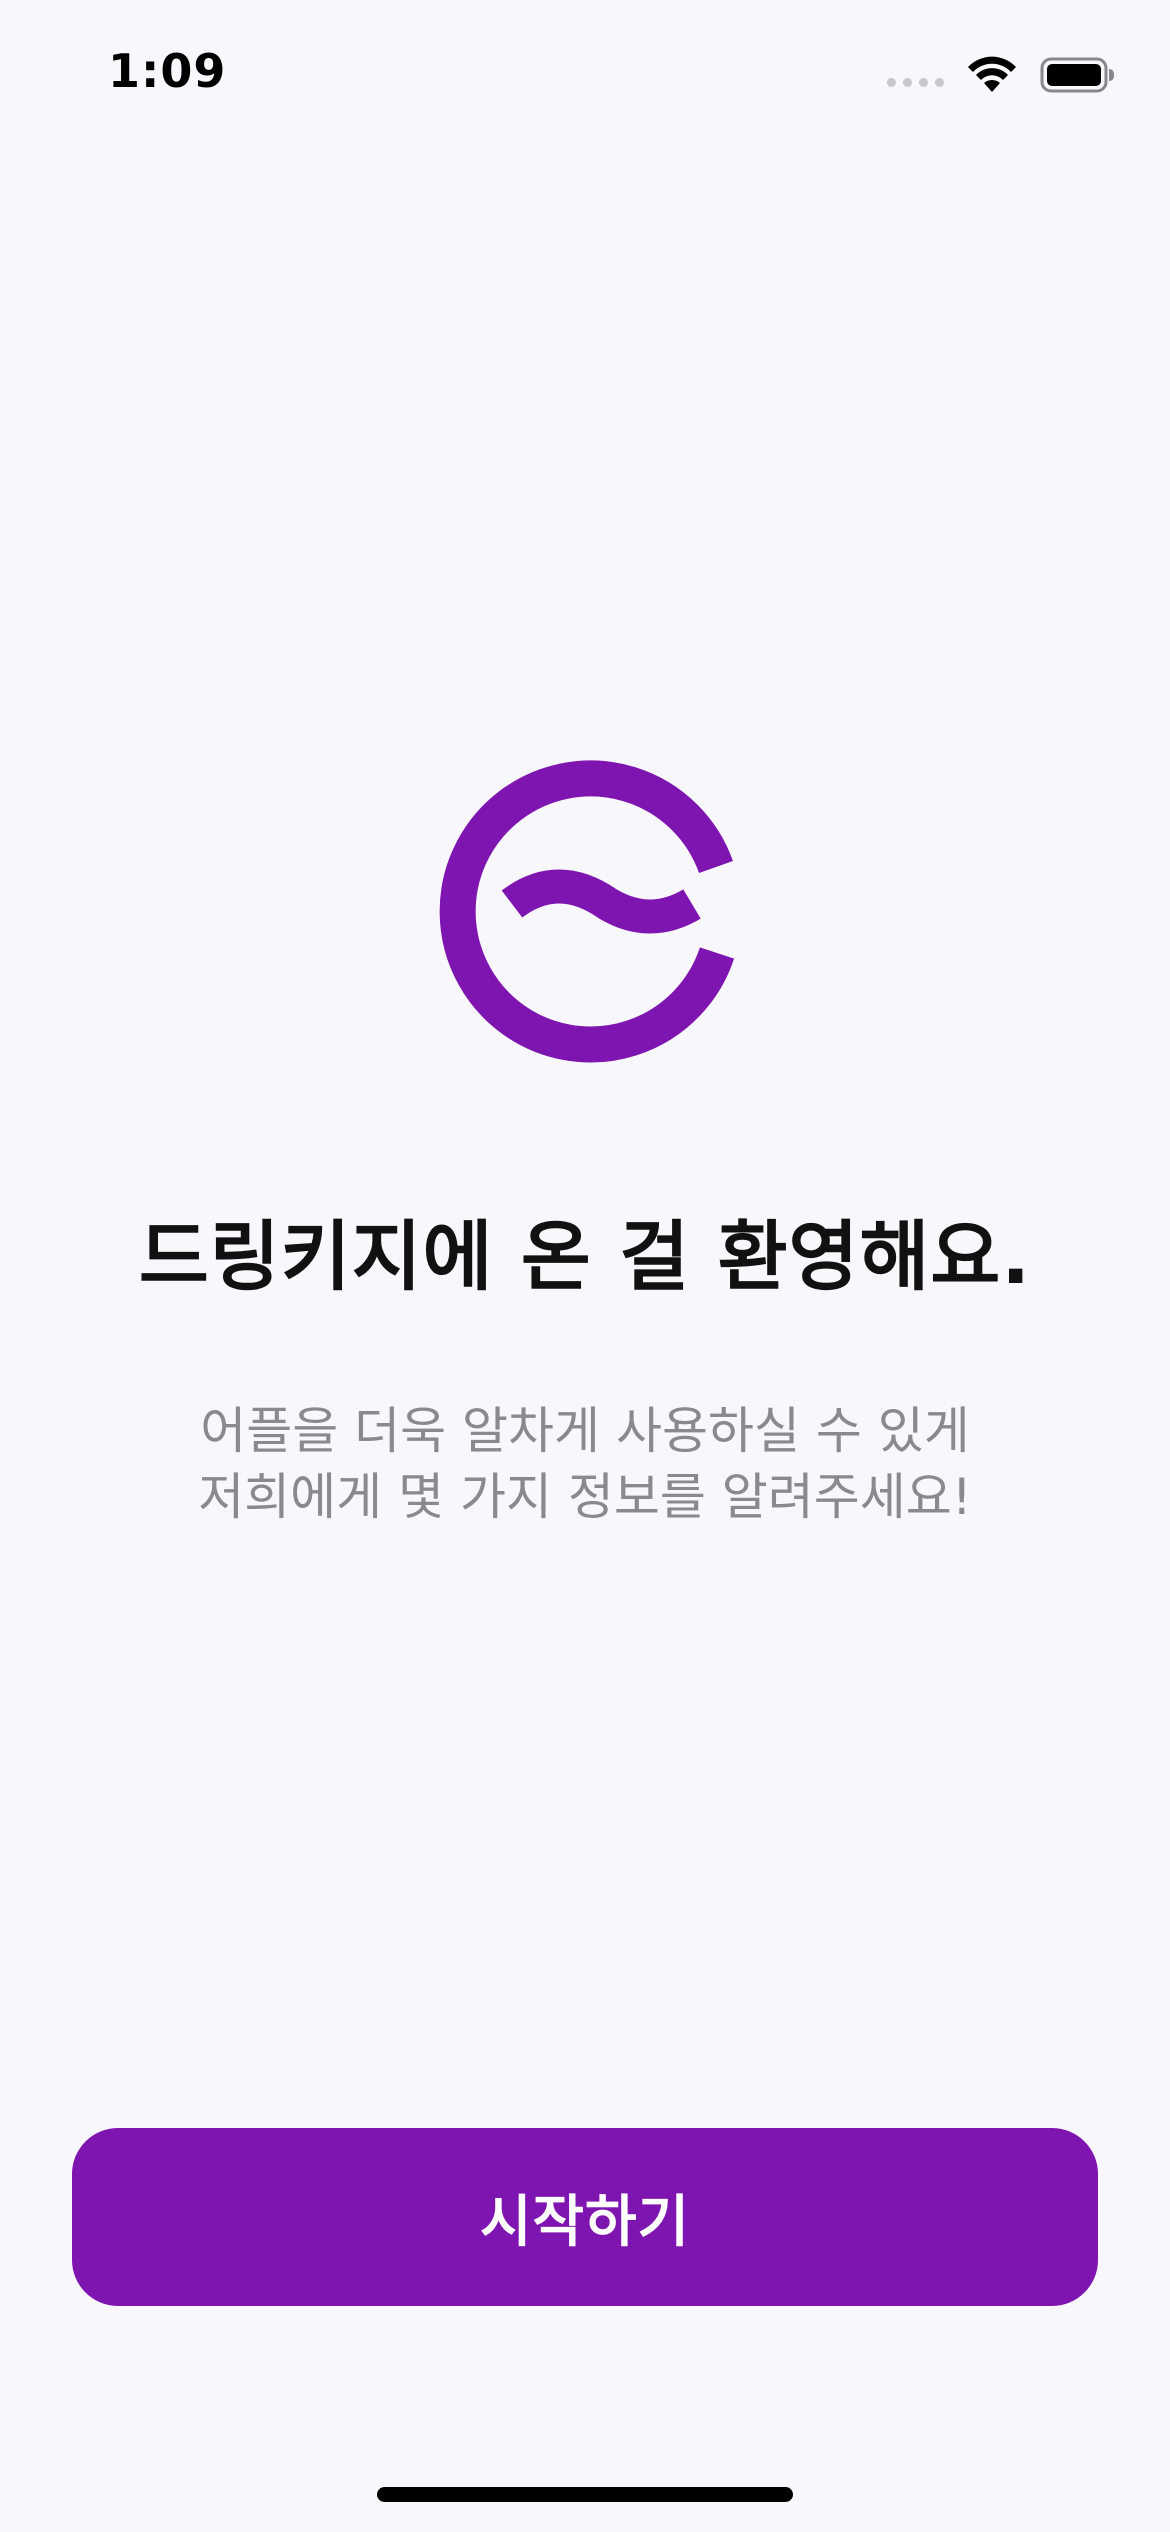  I want to click on home-indicator, so click(585, 2494).